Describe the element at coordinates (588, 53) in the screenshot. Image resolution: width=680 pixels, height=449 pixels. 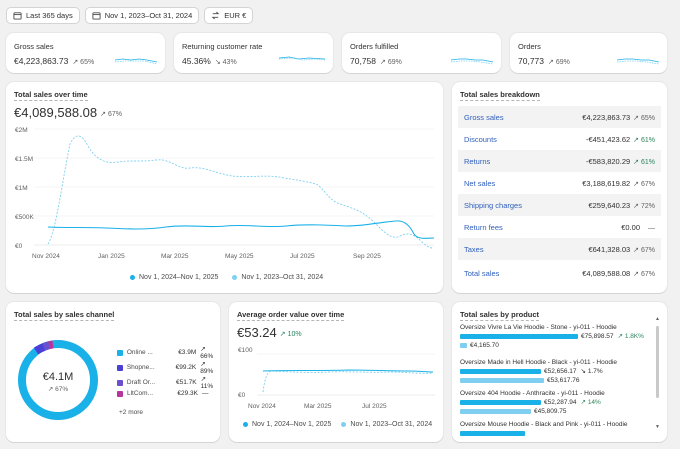
I see `kpi-orders-card: Orders 70,773 ↗ 69%` at that location.